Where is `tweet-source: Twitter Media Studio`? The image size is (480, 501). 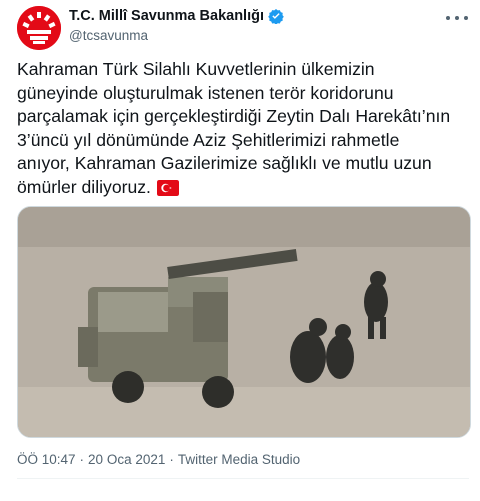
tweet-source: Twitter Media Studio is located at coordinates (239, 459).